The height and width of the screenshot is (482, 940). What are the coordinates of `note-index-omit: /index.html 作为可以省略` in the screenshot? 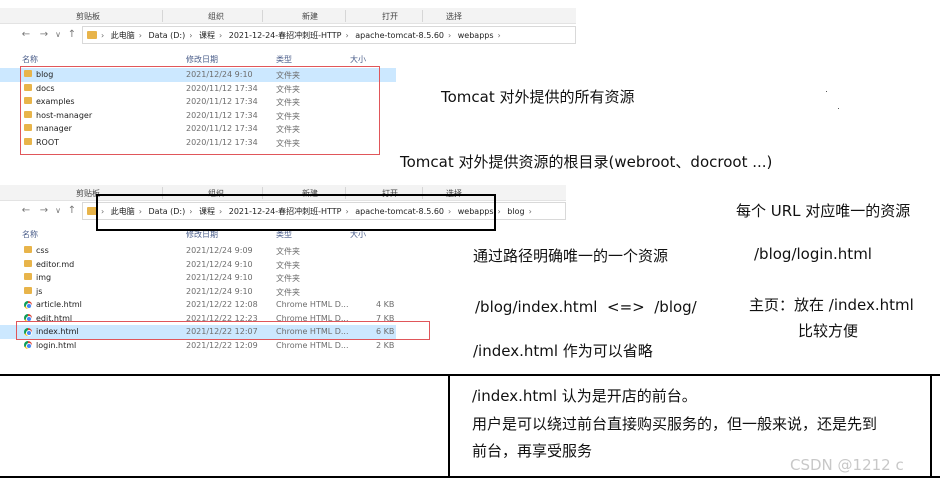 It's located at (563, 351).